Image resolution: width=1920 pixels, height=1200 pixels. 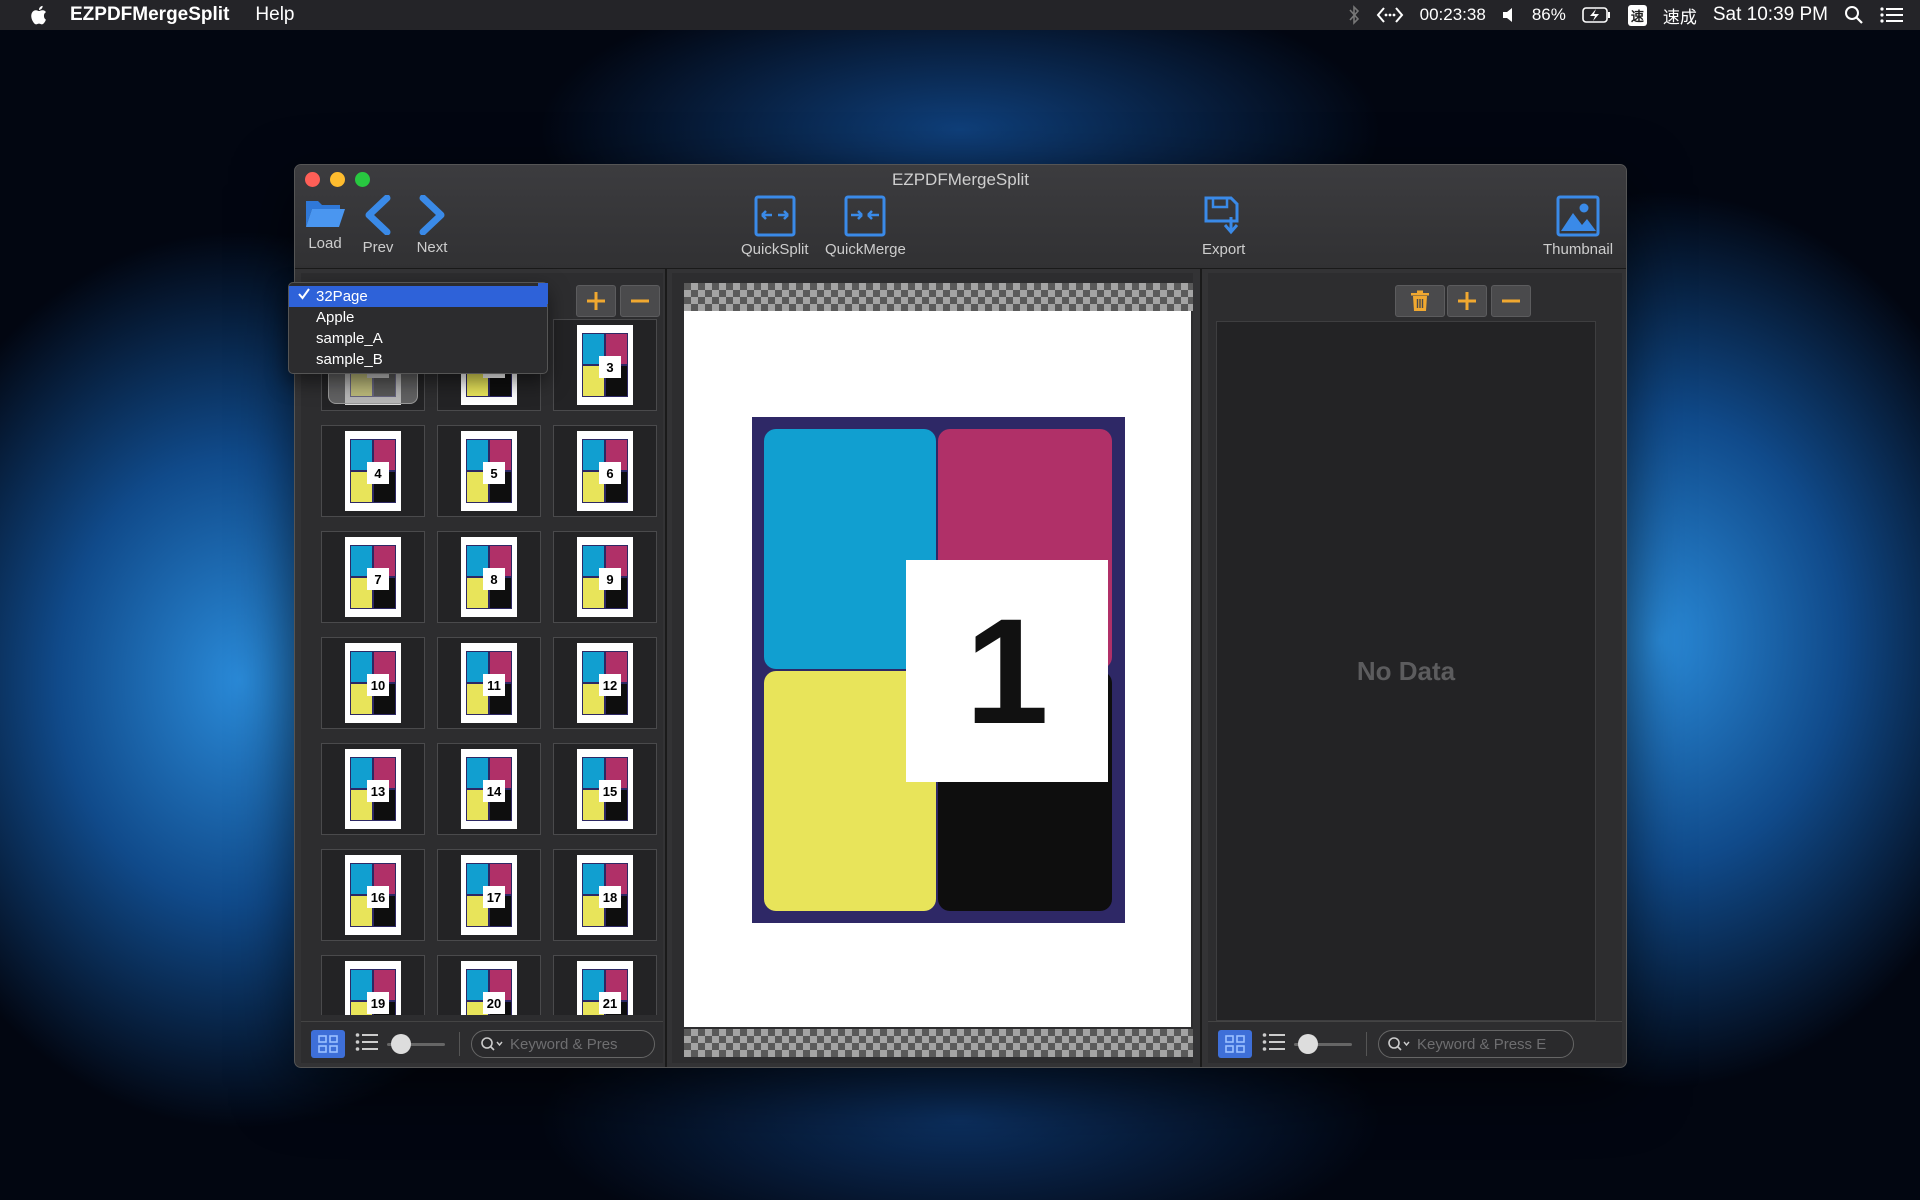 What do you see at coordinates (605, 985) in the screenshot?
I see `page-thumbnail: 21` at bounding box center [605, 985].